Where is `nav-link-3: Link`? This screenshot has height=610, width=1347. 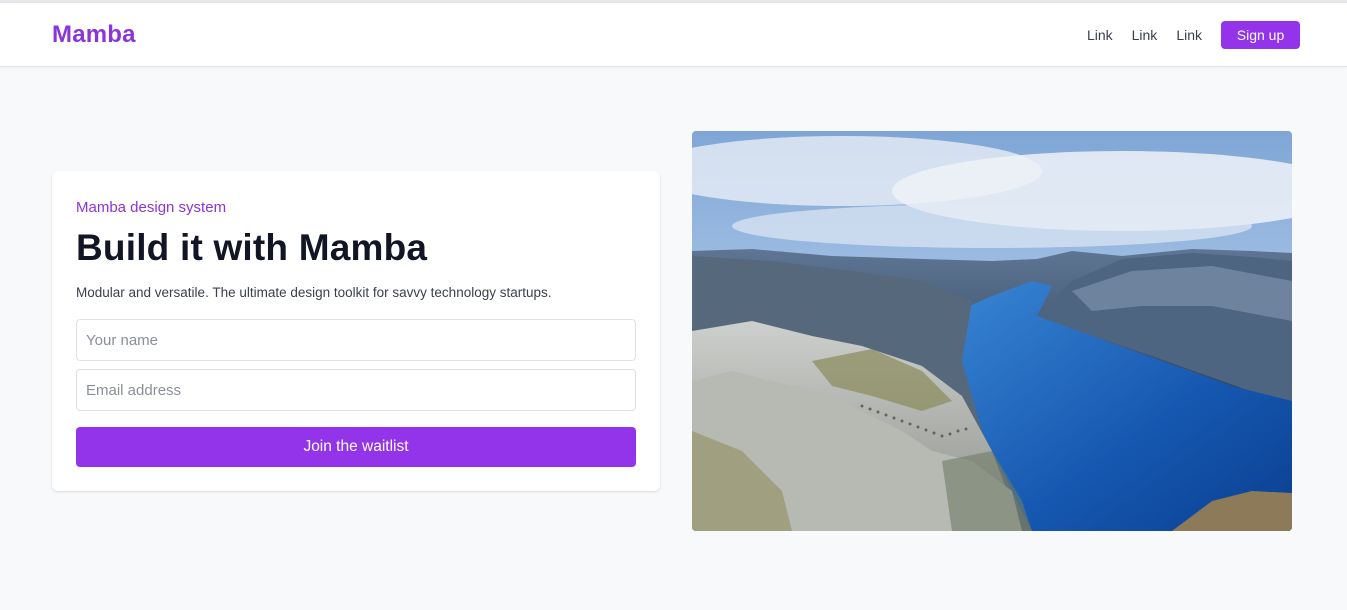 nav-link-3: Link is located at coordinates (1189, 35).